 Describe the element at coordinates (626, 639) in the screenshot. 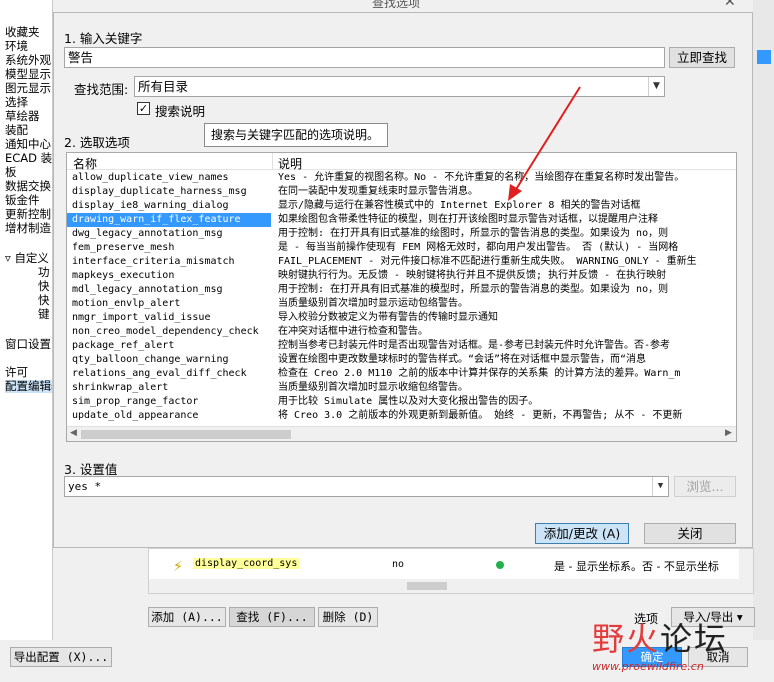

I see `watermark-red: 野火` at that location.